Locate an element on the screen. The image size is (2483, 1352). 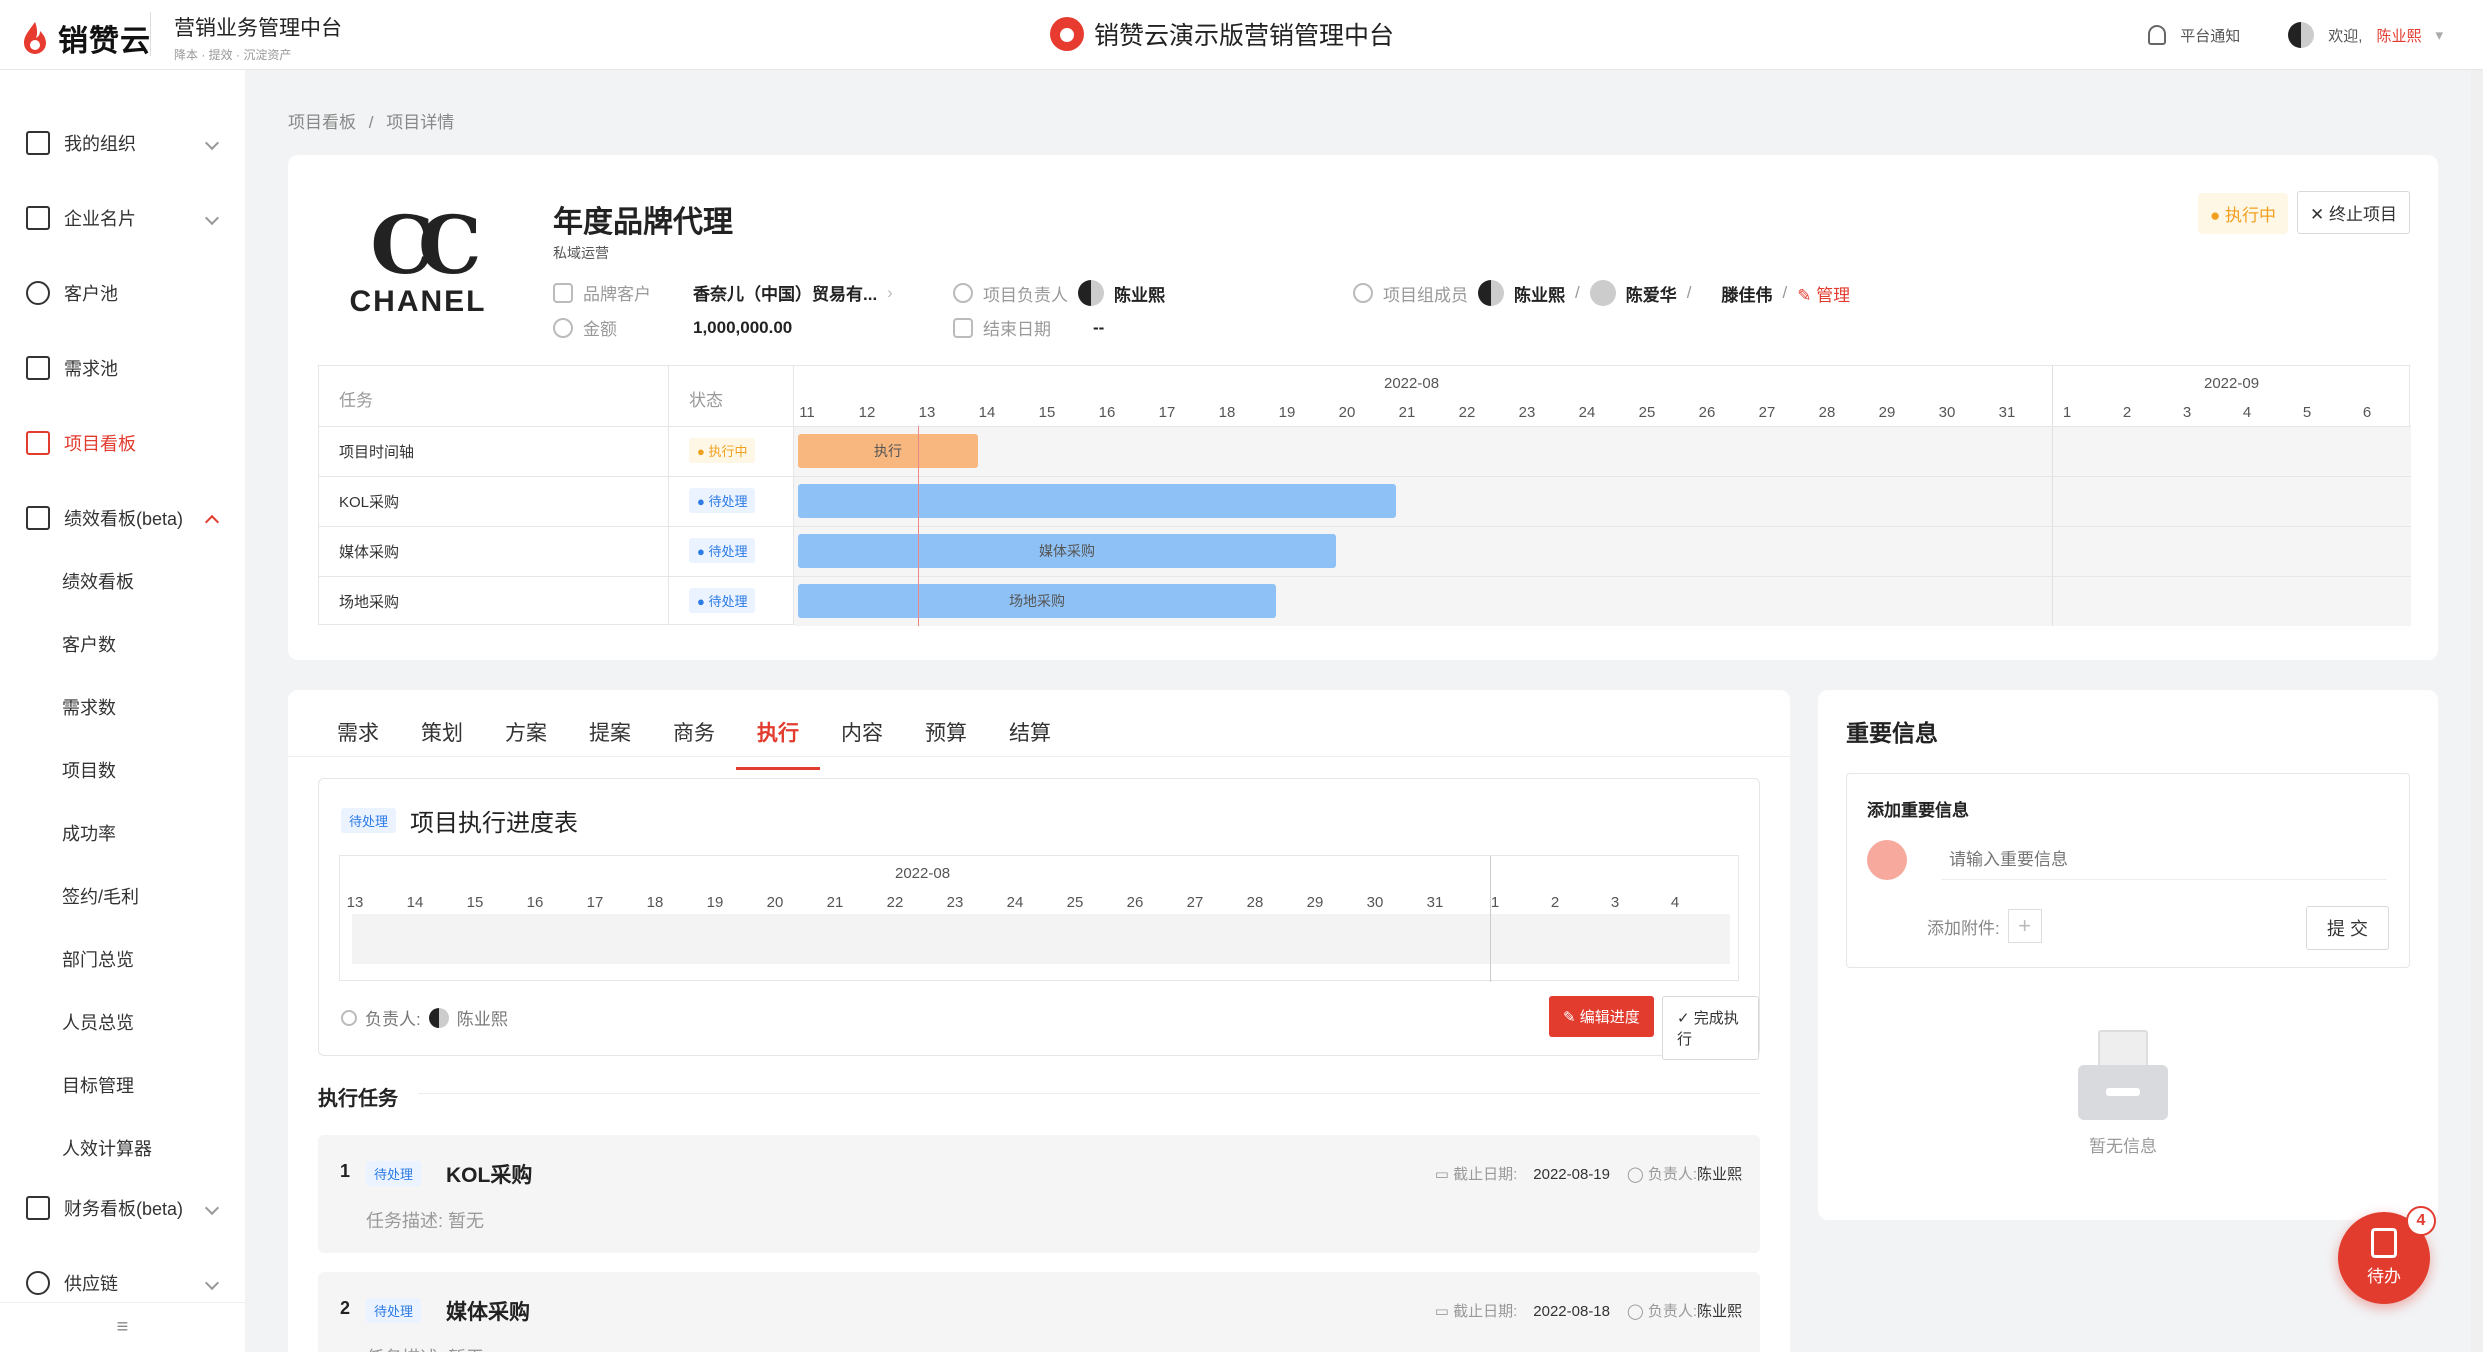
gantt-bar: 执行 is located at coordinates (888, 451).